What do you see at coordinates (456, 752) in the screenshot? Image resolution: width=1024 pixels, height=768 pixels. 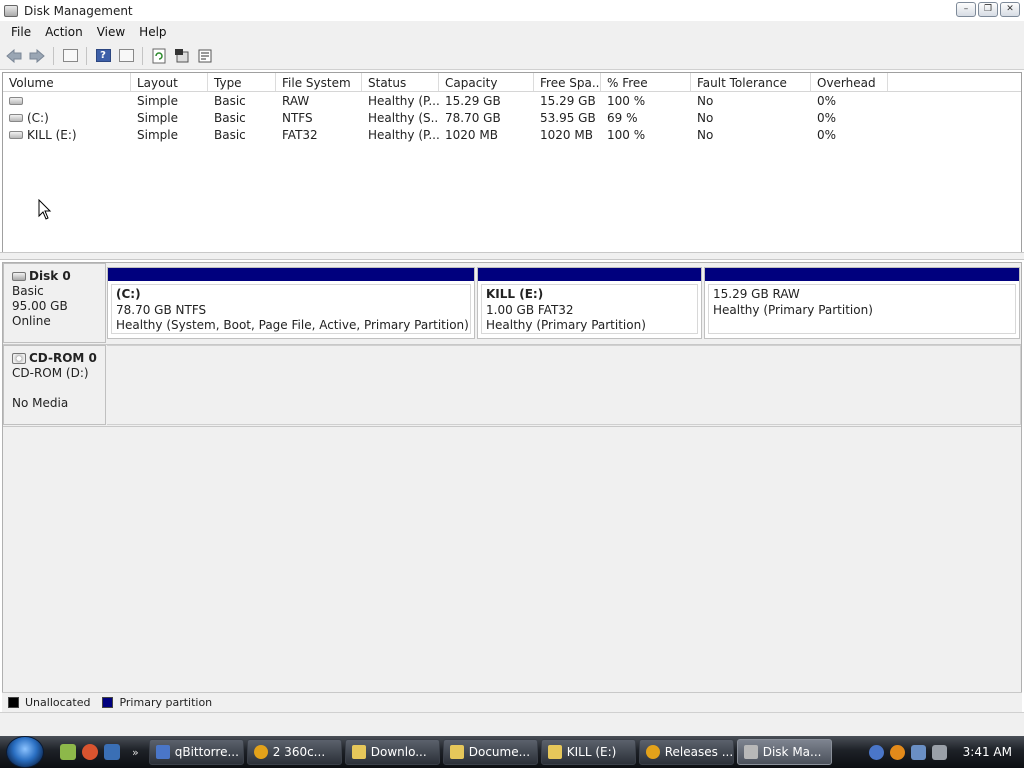 I see `folder-icon` at bounding box center [456, 752].